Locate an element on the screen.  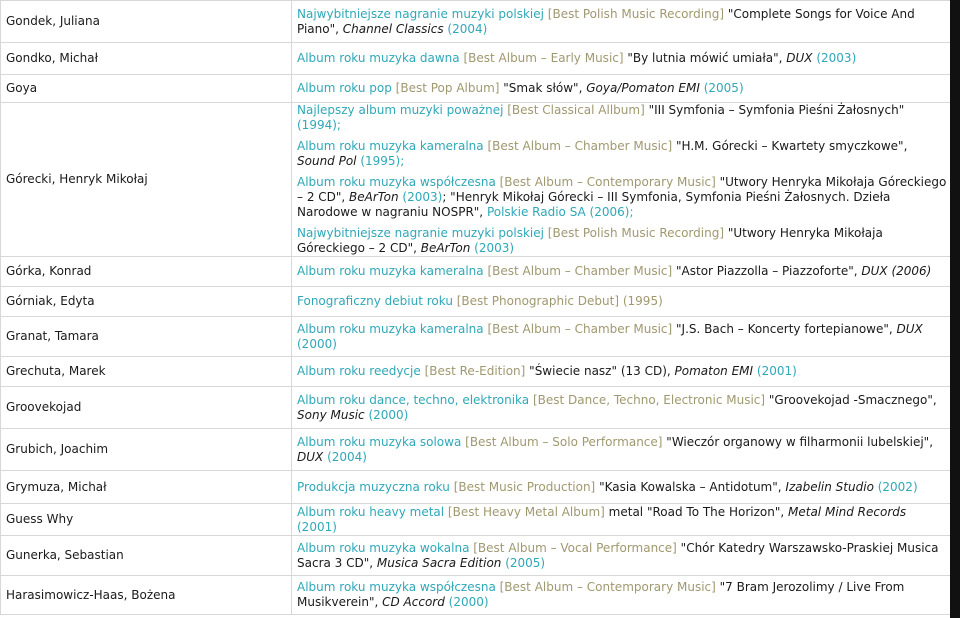
record-label: Sound Pol is located at coordinates (327, 161).